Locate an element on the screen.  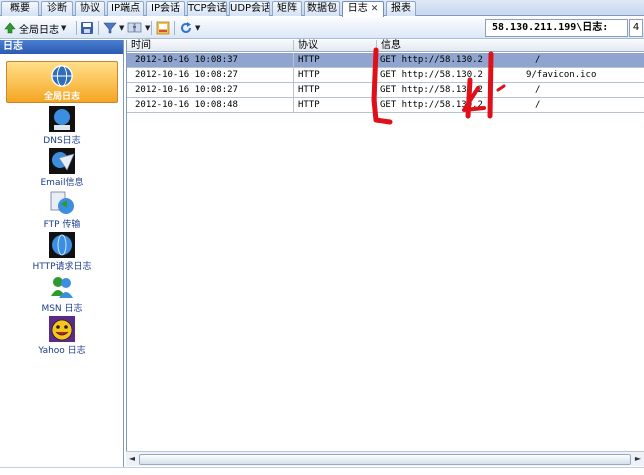
up-arrow-icon is located at coordinates (10, 28).